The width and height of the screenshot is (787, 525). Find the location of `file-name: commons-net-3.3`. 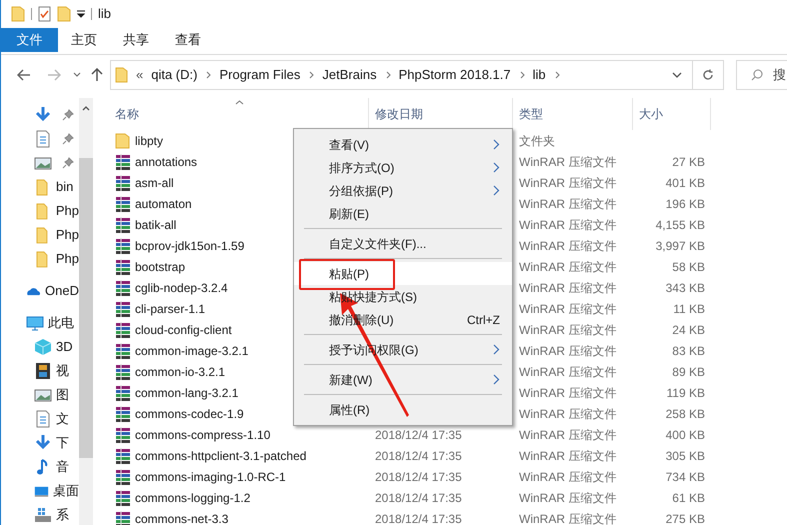

file-name: commons-net-3.3 is located at coordinates (181, 517).